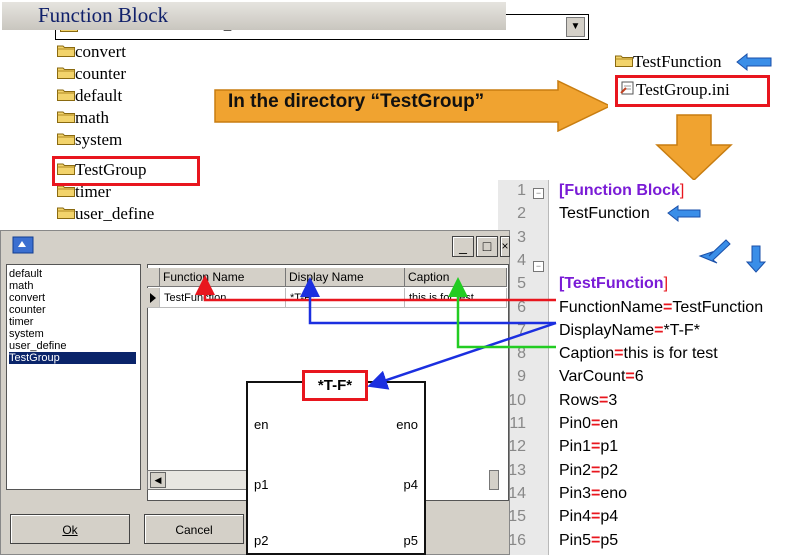  What do you see at coordinates (684, 214) in the screenshot?
I see `blue-arrow-left-icon` at bounding box center [684, 214].